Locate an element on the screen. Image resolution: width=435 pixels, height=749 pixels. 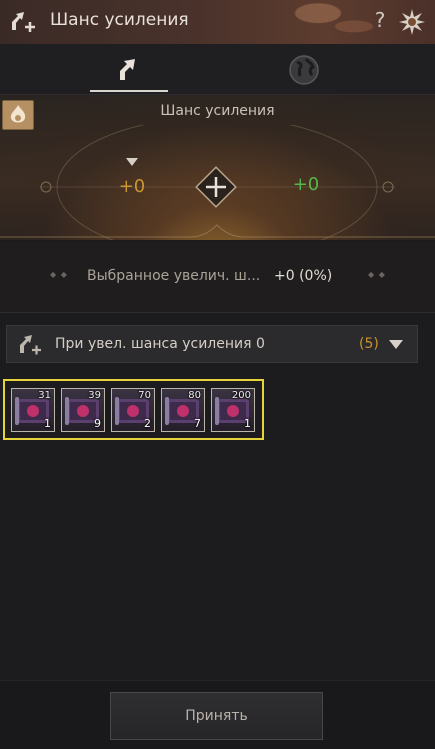
scroll-item: 39 9 is located at coordinates (83, 410).